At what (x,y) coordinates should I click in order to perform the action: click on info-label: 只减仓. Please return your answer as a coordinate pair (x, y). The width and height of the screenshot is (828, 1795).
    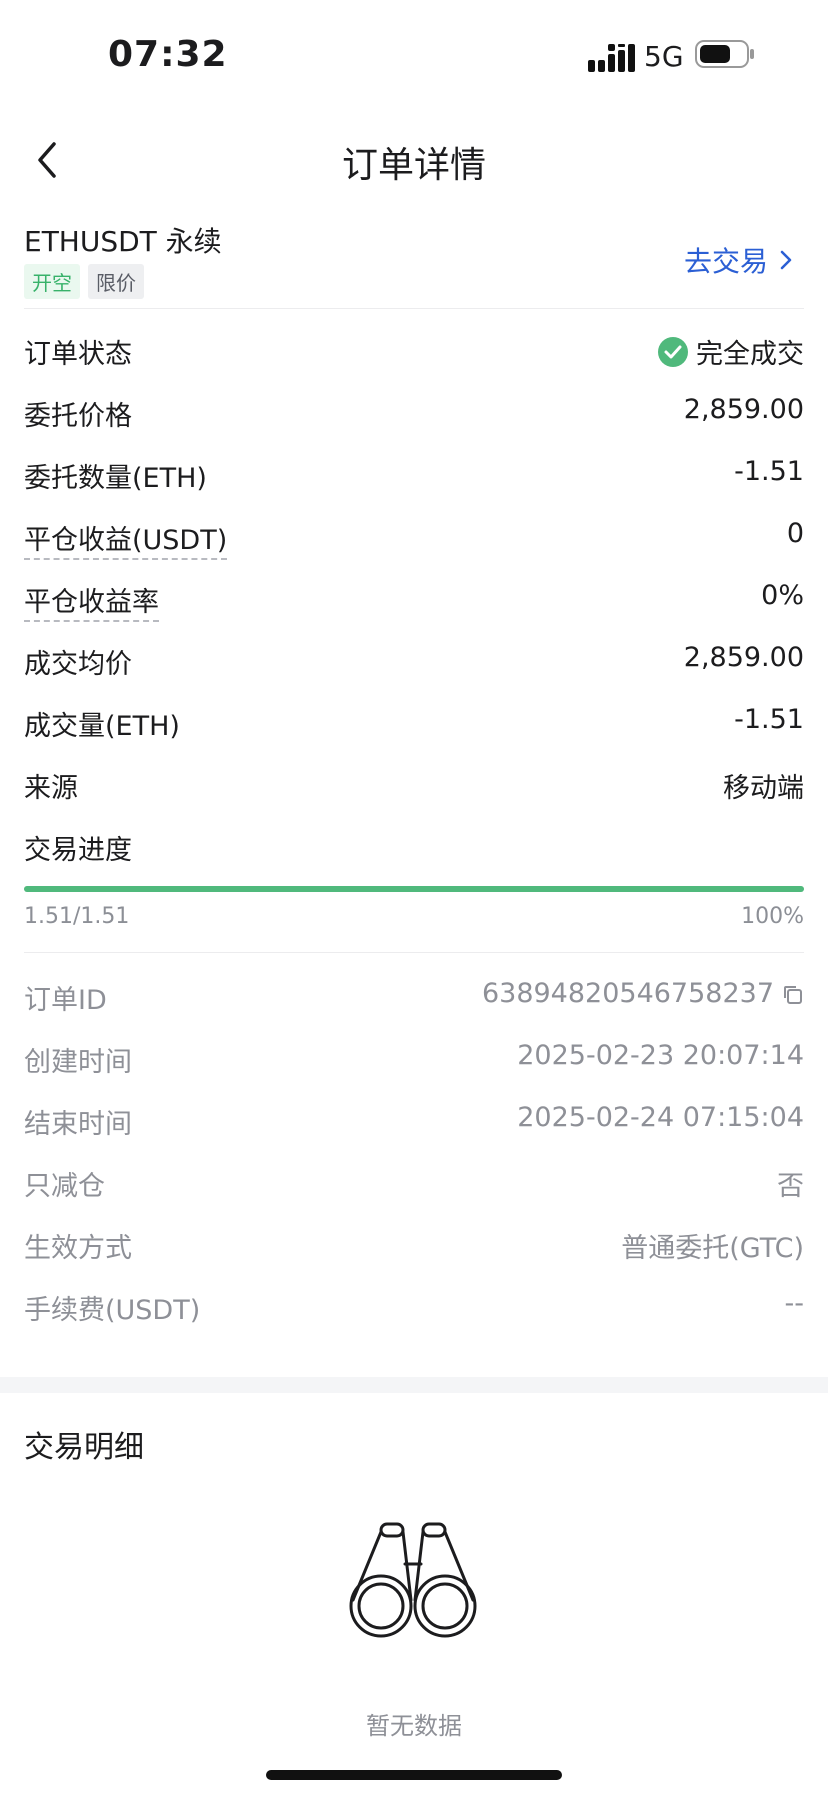
    Looking at the image, I should click on (64, 1186).